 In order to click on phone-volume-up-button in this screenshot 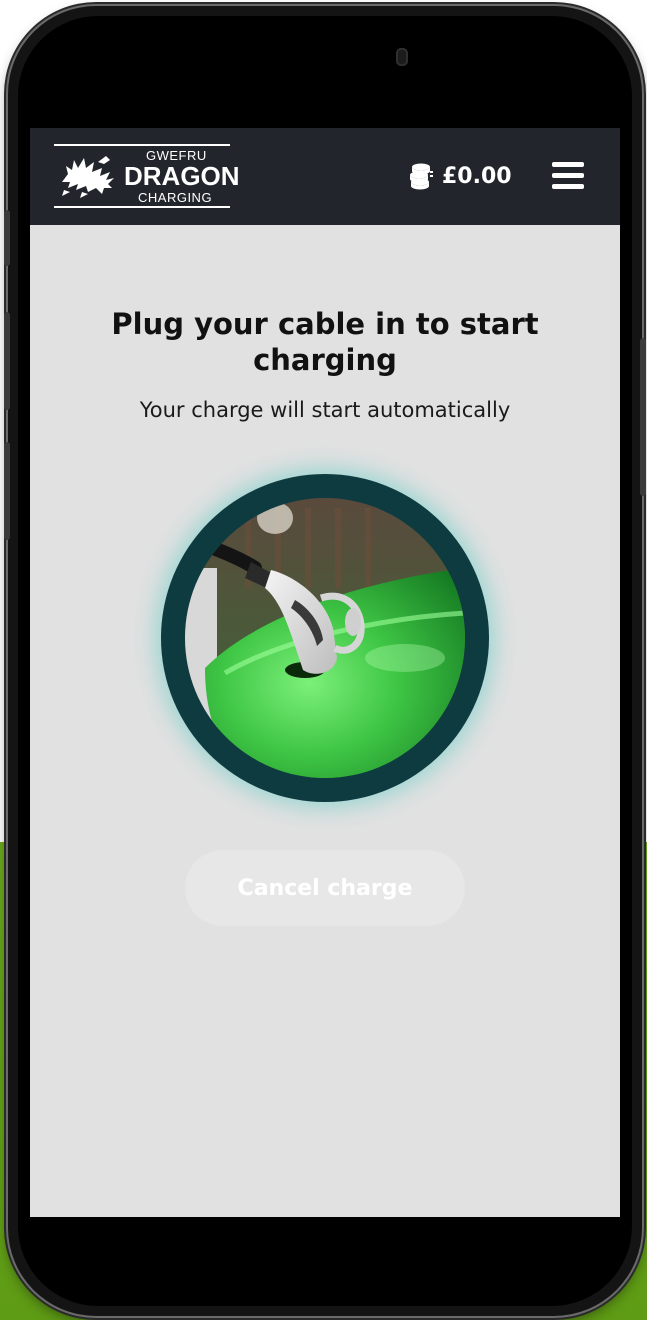, I will do `click(7, 361)`.